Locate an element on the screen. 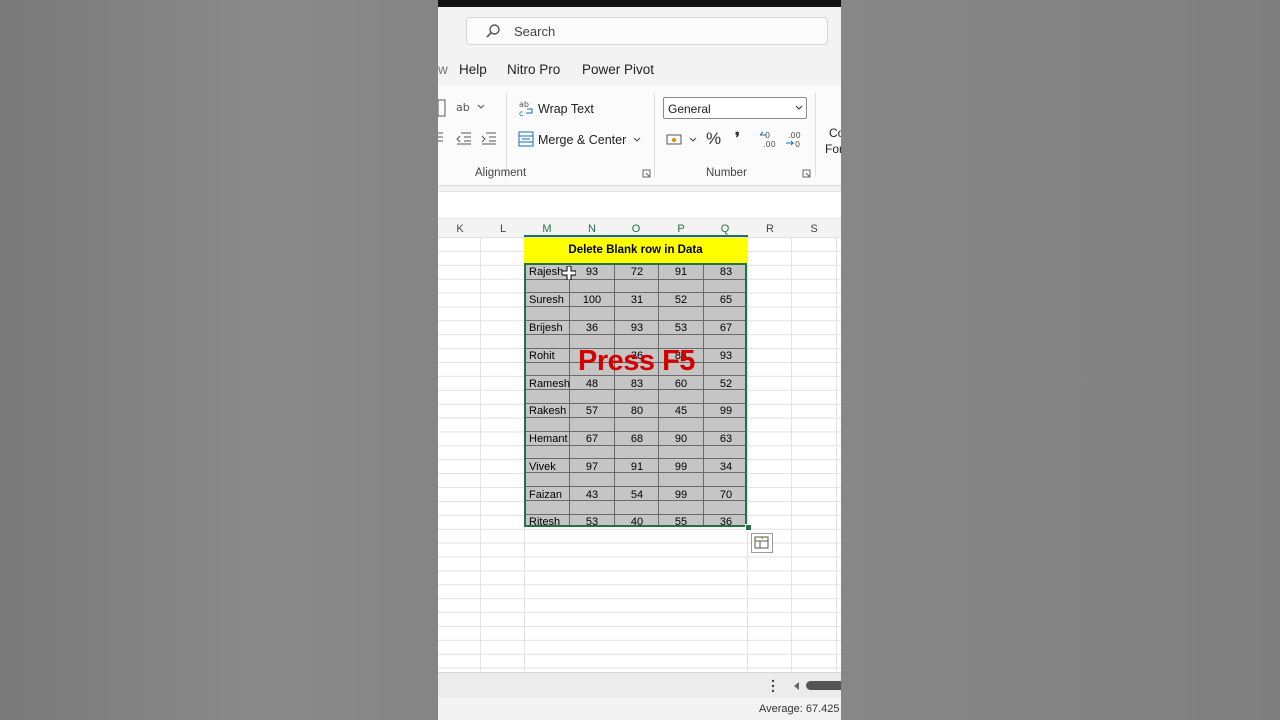 This screenshot has height=720, width=1280. conditional-format-bottom: For is located at coordinates (833, 149).